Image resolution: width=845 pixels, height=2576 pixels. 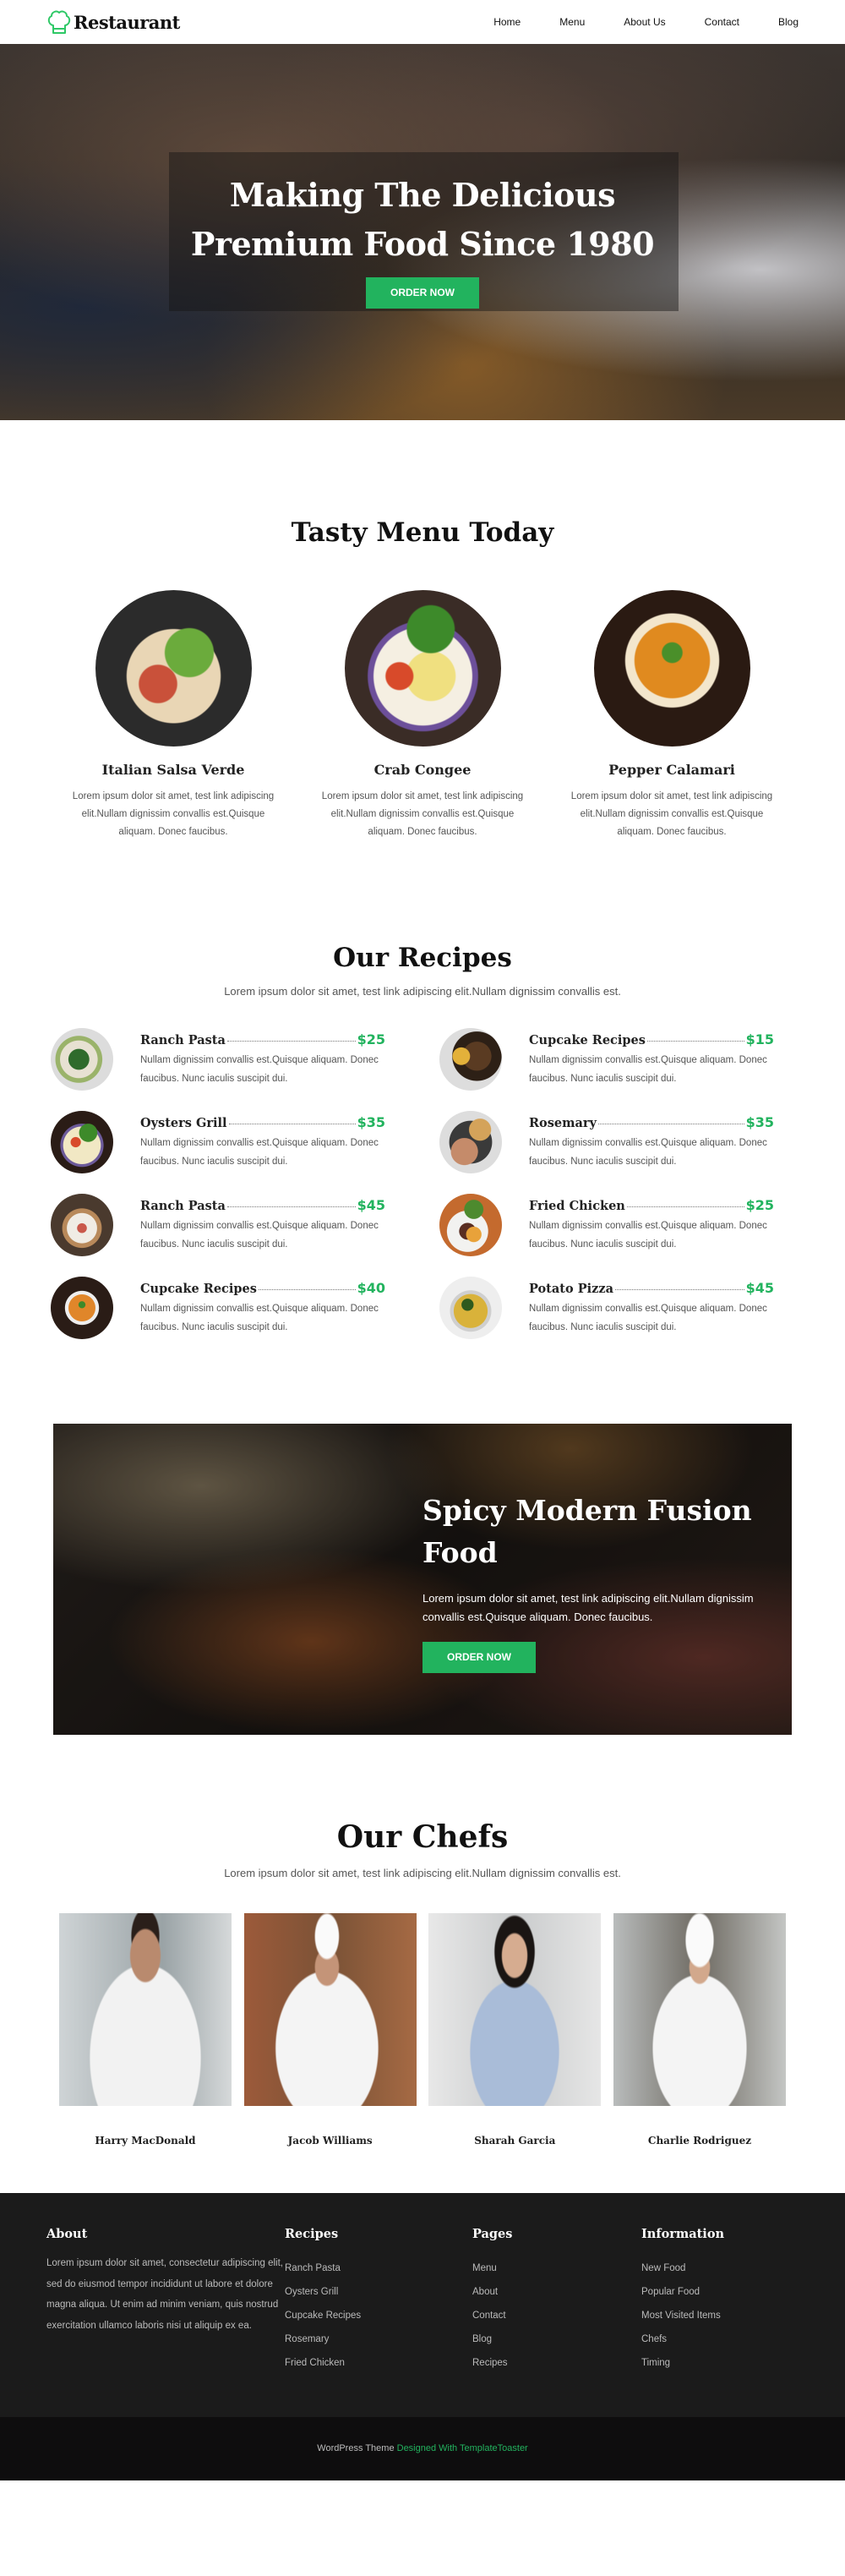 I want to click on logo: Restaurant, so click(x=113, y=22).